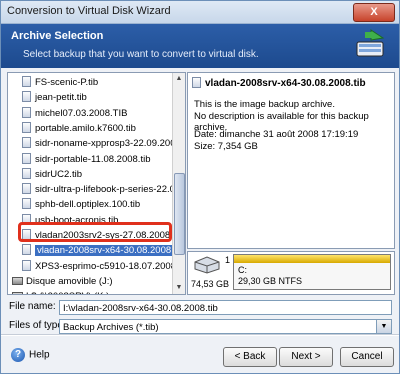 This screenshot has width=400, height=374. Describe the element at coordinates (81, 113) in the screenshot. I see `tree-item-label: michel07.03.2008.TIB` at that location.